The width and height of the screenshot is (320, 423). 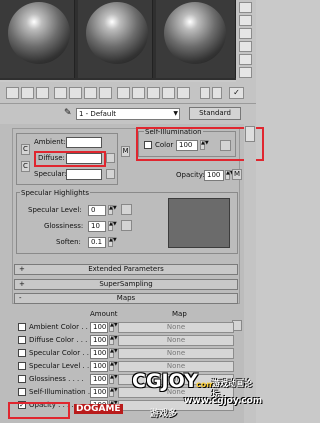 I want to click on diffuse-highlight, so click(x=70, y=159).